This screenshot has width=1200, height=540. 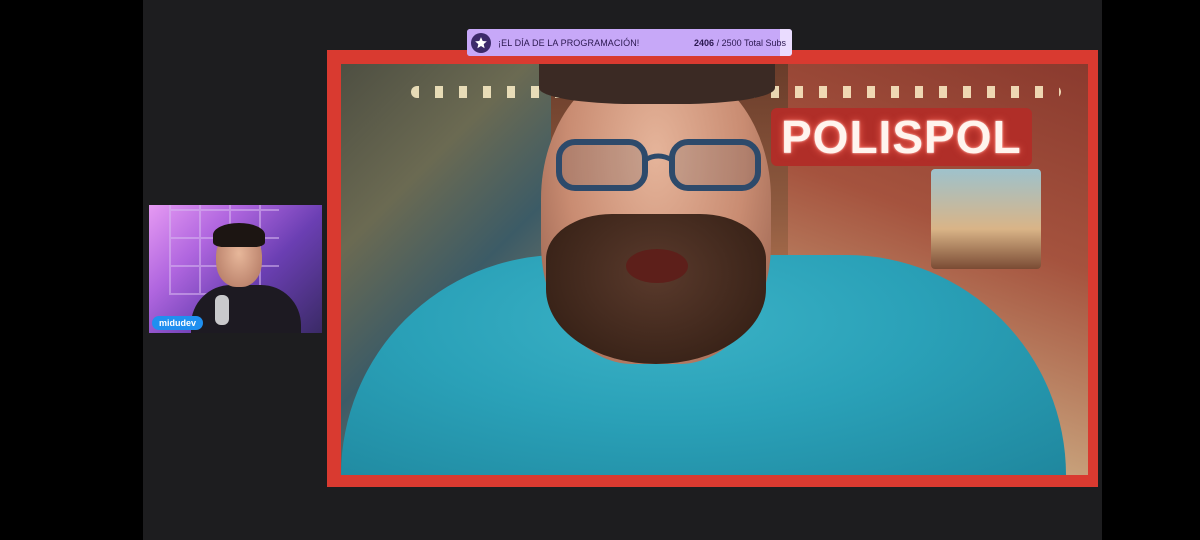 What do you see at coordinates (656, 289) in the screenshot?
I see `person-beard` at bounding box center [656, 289].